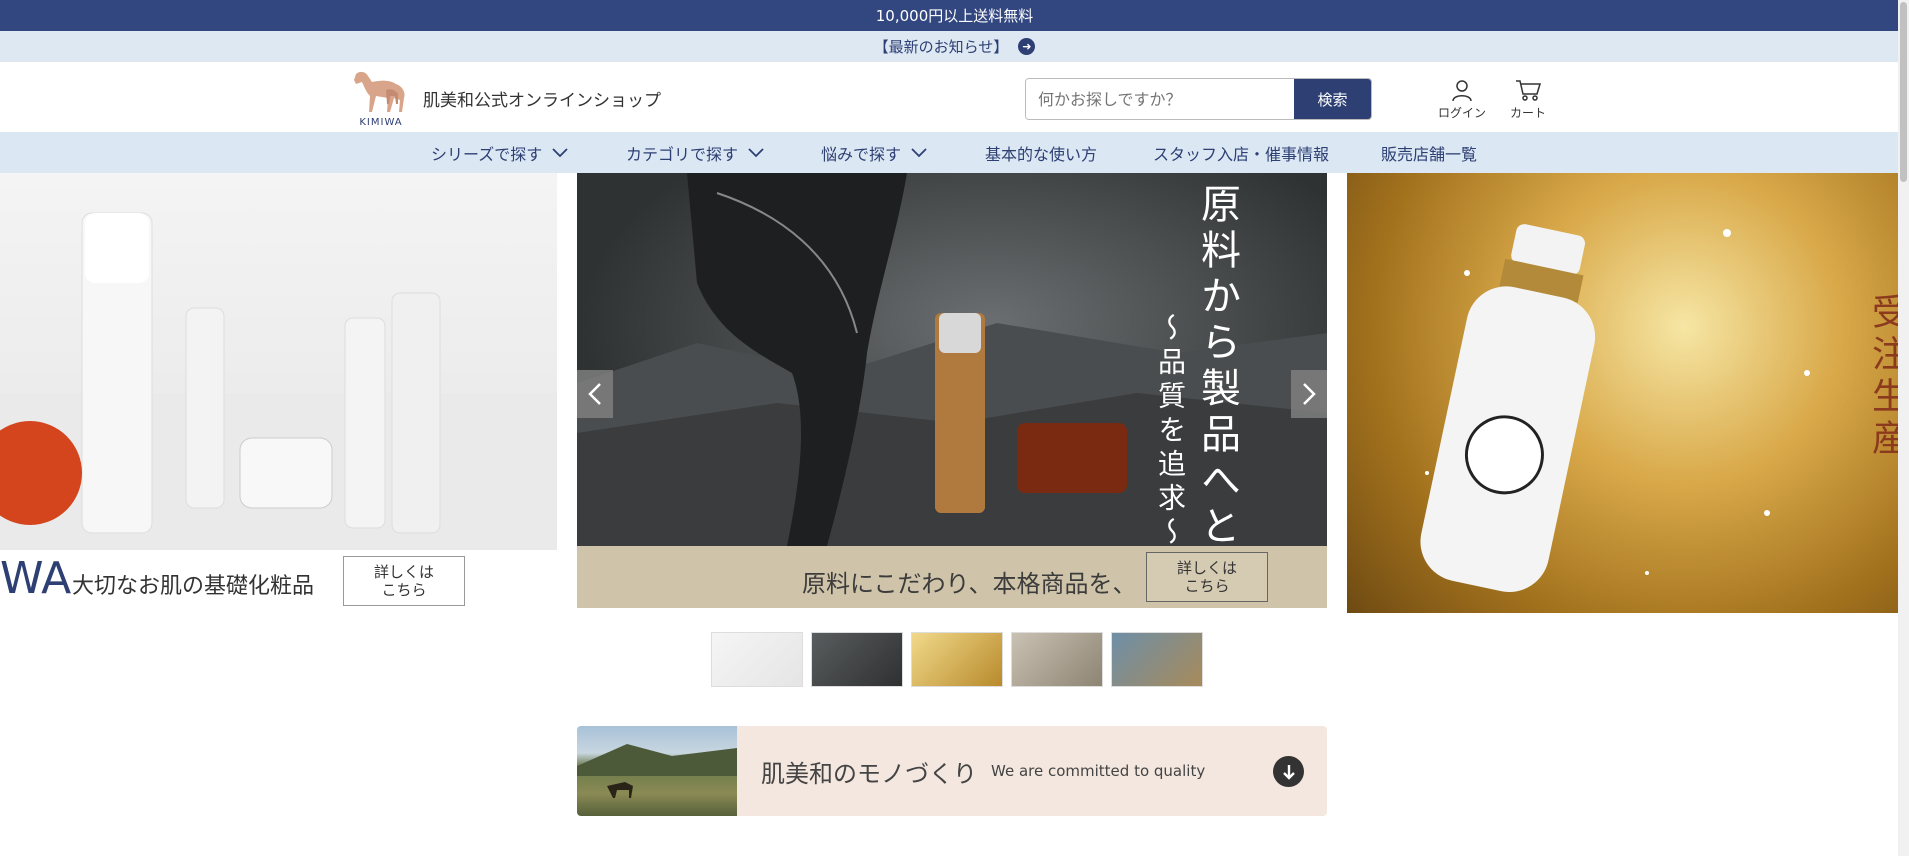 The width and height of the screenshot is (1909, 856). I want to click on slide-left-caption: 大切なお肌の基礎化粧品, so click(193, 586).